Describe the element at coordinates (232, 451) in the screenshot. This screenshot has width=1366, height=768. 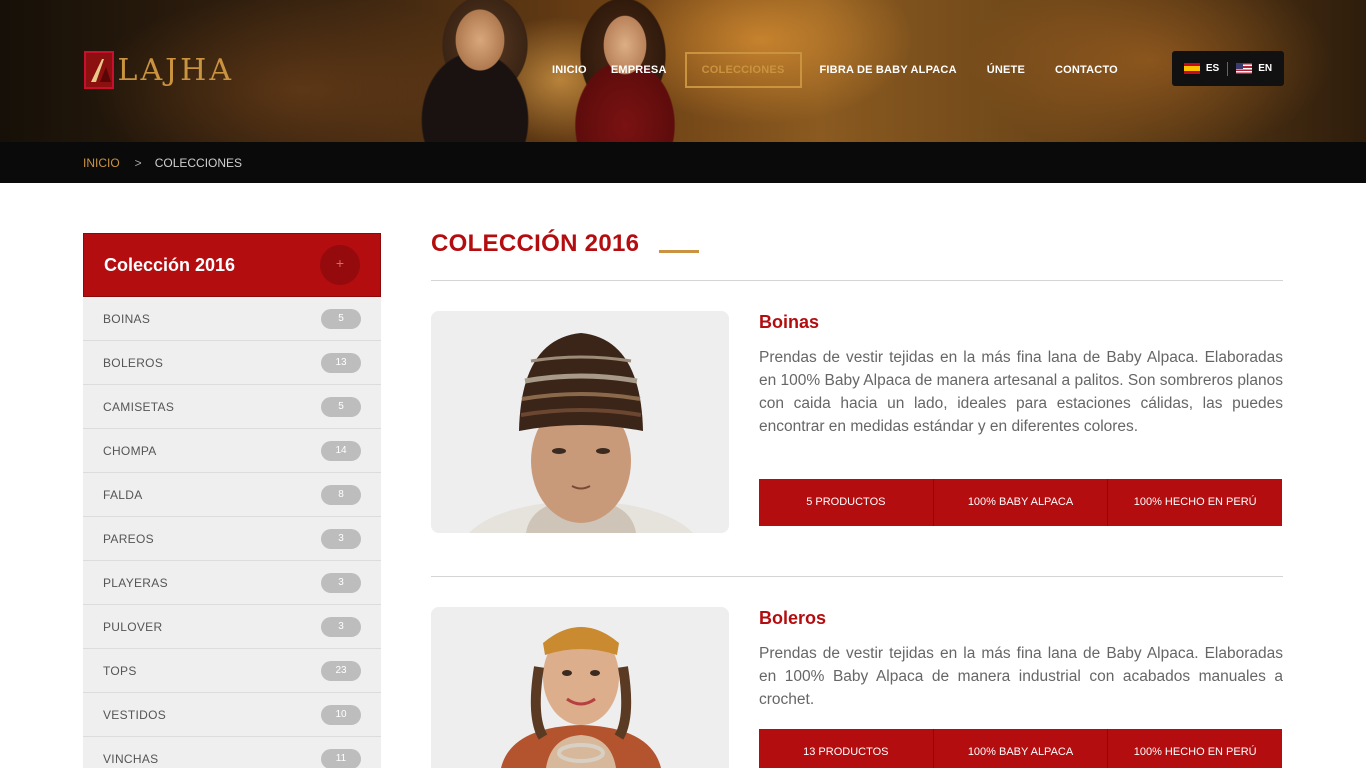
I see `sidebar-item-chompa: CHOMPA 14` at that location.